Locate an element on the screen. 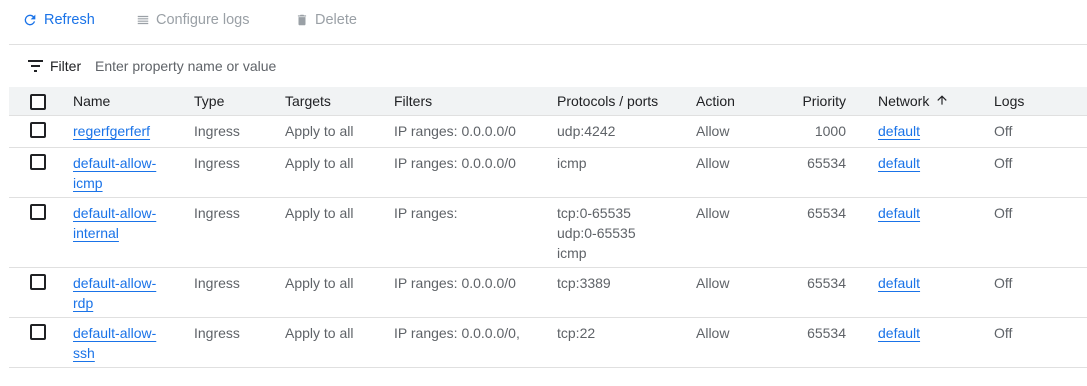  refresh-button: Refresh is located at coordinates (58, 20).